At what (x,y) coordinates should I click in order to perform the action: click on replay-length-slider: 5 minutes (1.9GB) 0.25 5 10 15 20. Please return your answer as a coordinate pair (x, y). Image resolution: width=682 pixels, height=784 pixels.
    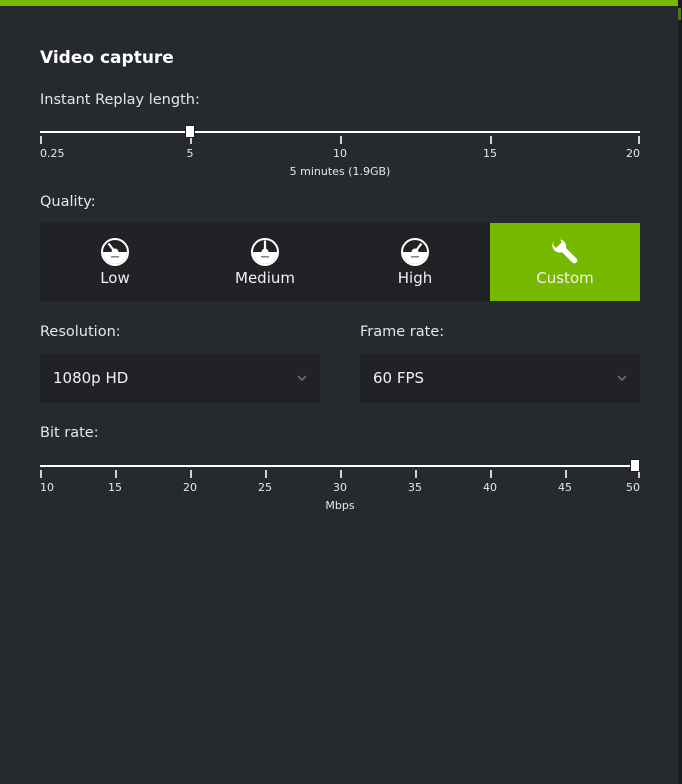
    Looking at the image, I should click on (340, 158).